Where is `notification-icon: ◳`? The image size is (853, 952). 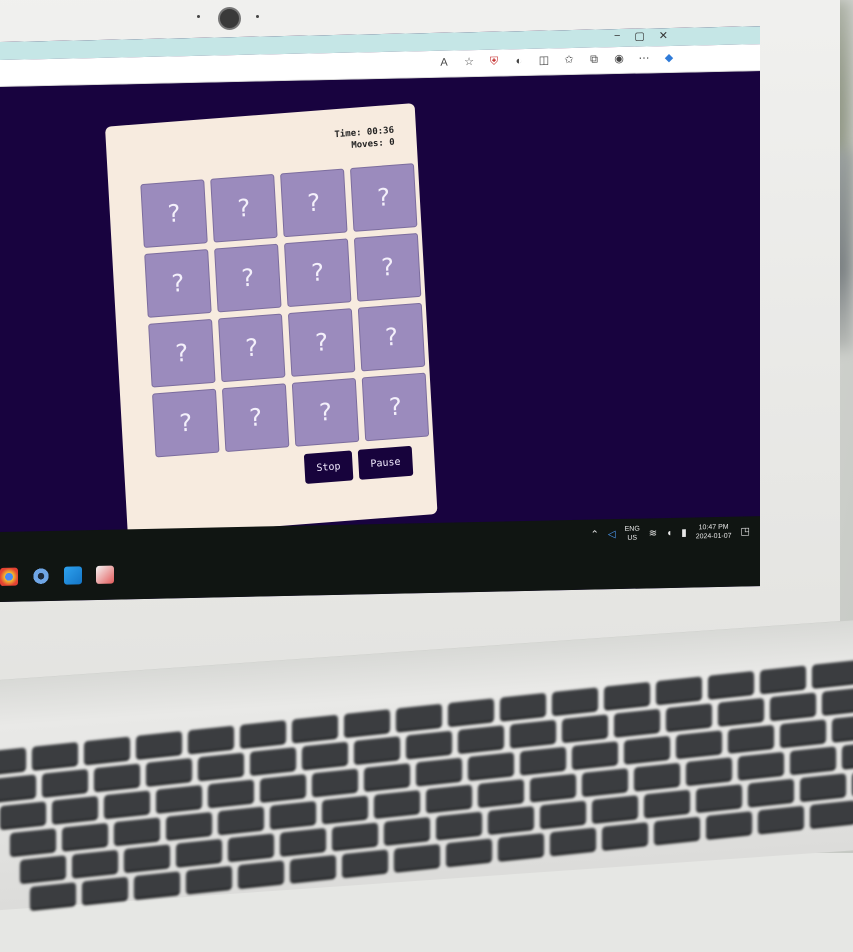 notification-icon: ◳ is located at coordinates (745, 531).